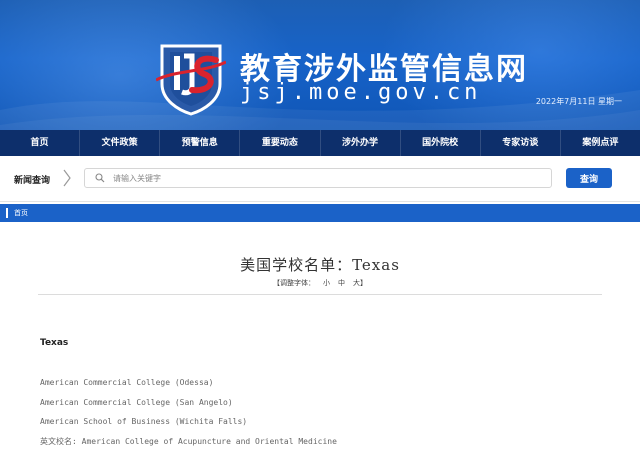  I want to click on article-title: 美国学校名单：Texas, so click(320, 265).